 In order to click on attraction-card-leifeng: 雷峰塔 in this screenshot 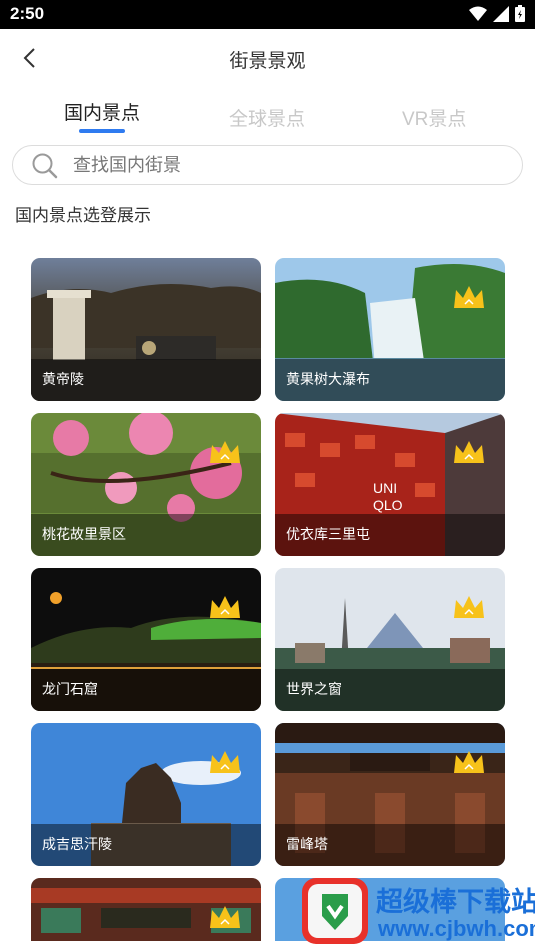, I will do `click(390, 794)`.